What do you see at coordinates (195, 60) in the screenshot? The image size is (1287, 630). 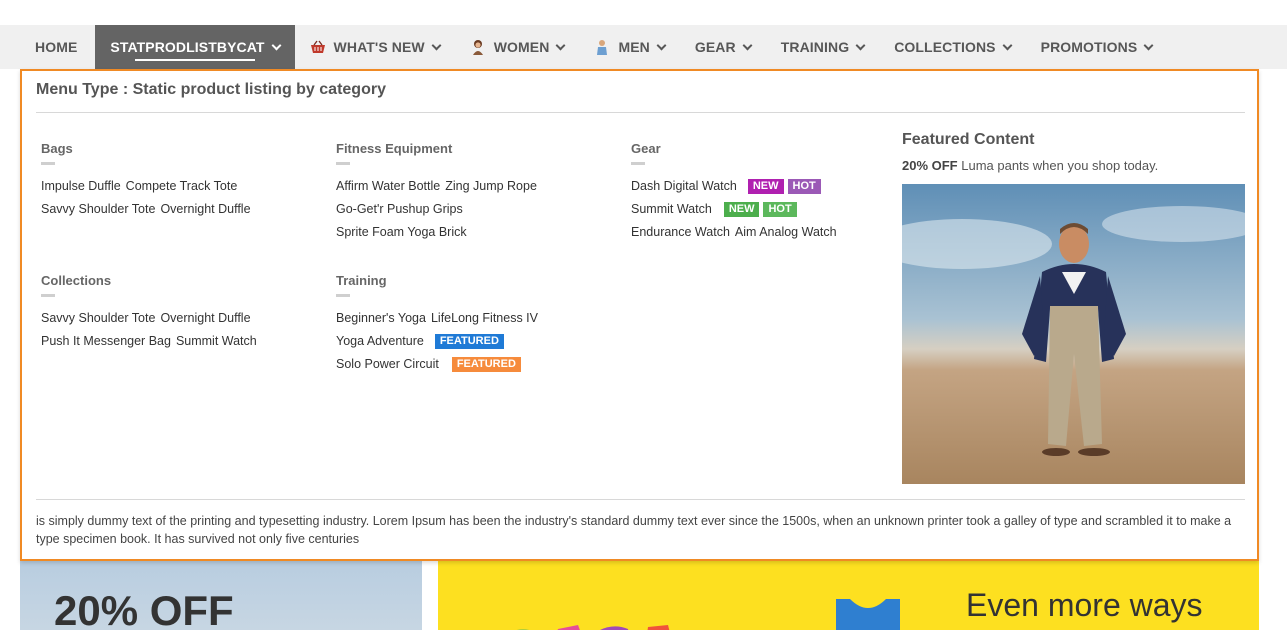 I see `active-underline` at bounding box center [195, 60].